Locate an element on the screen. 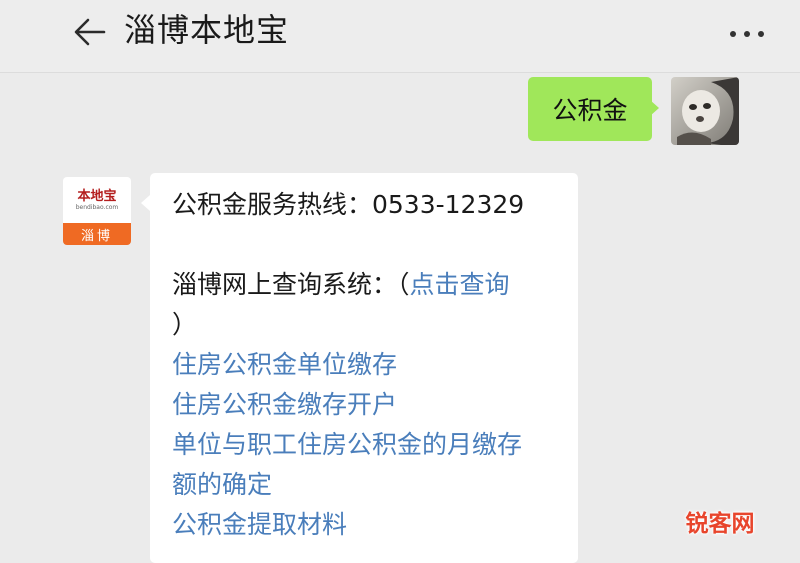  link-account-opening: 住房公积金缴存开户 is located at coordinates (370, 405).